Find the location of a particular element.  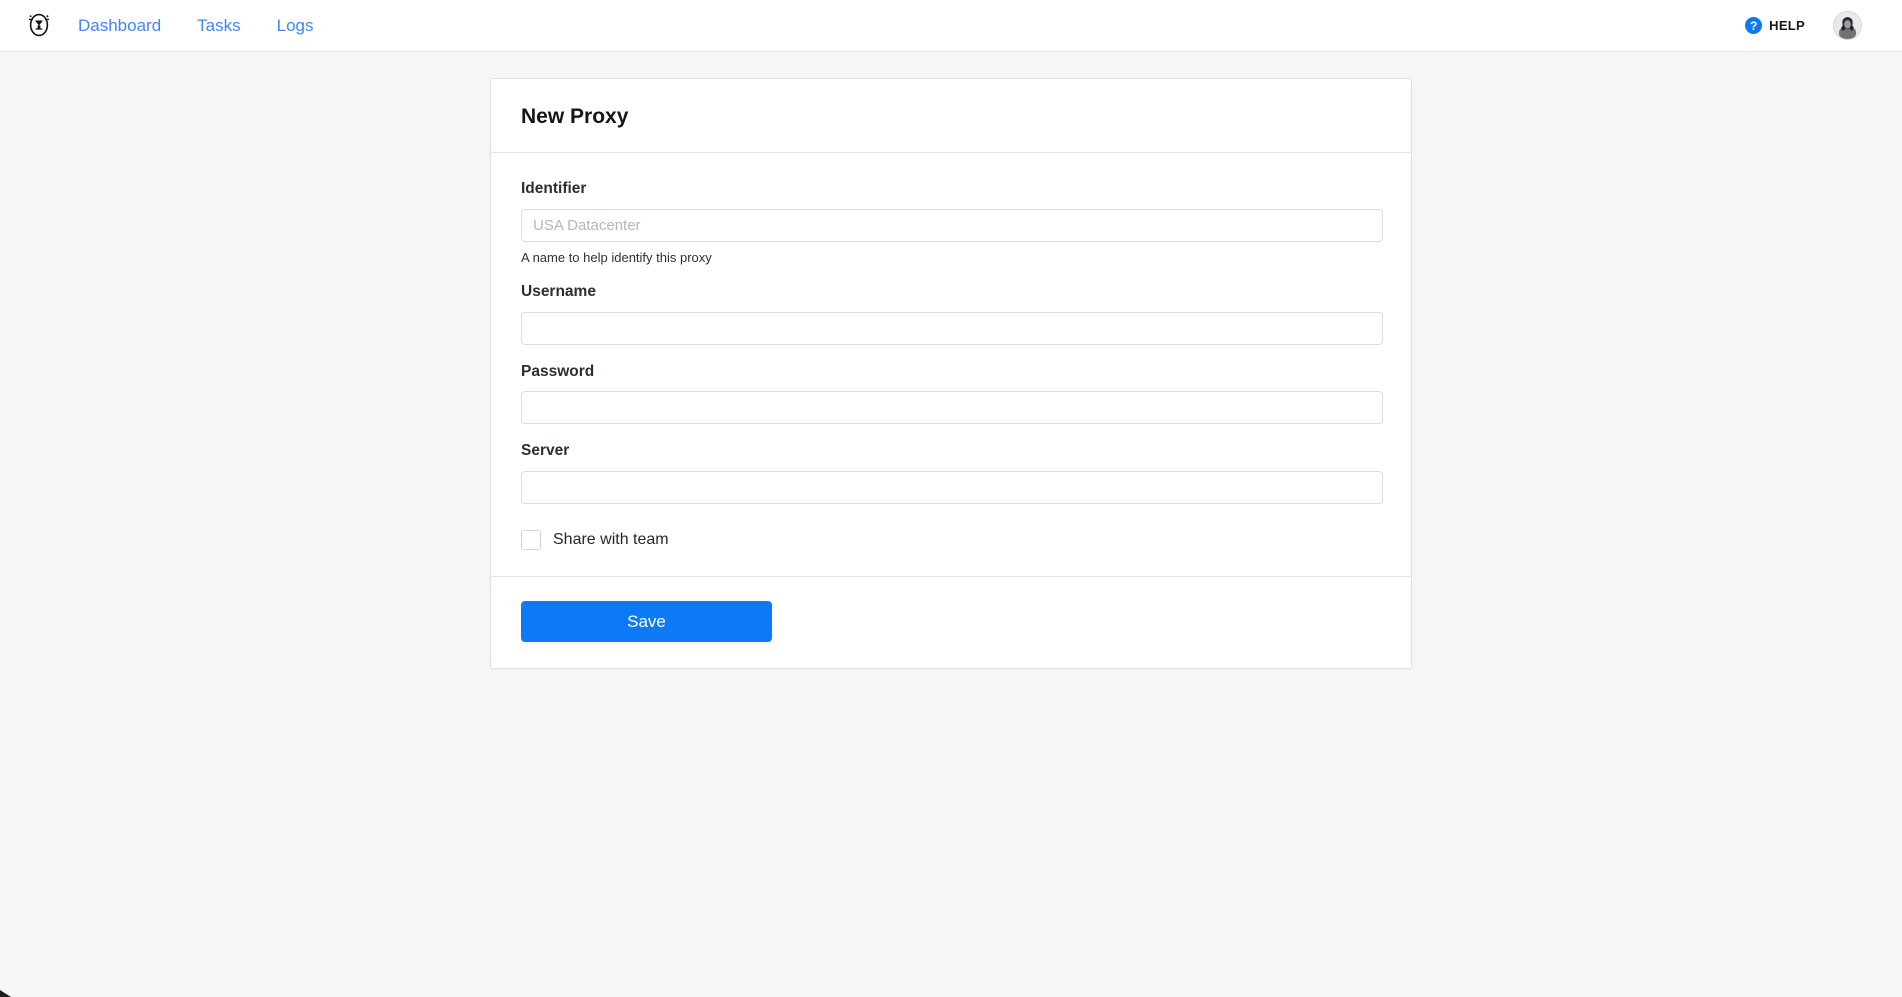

brand-logo-link is located at coordinates (39, 26).